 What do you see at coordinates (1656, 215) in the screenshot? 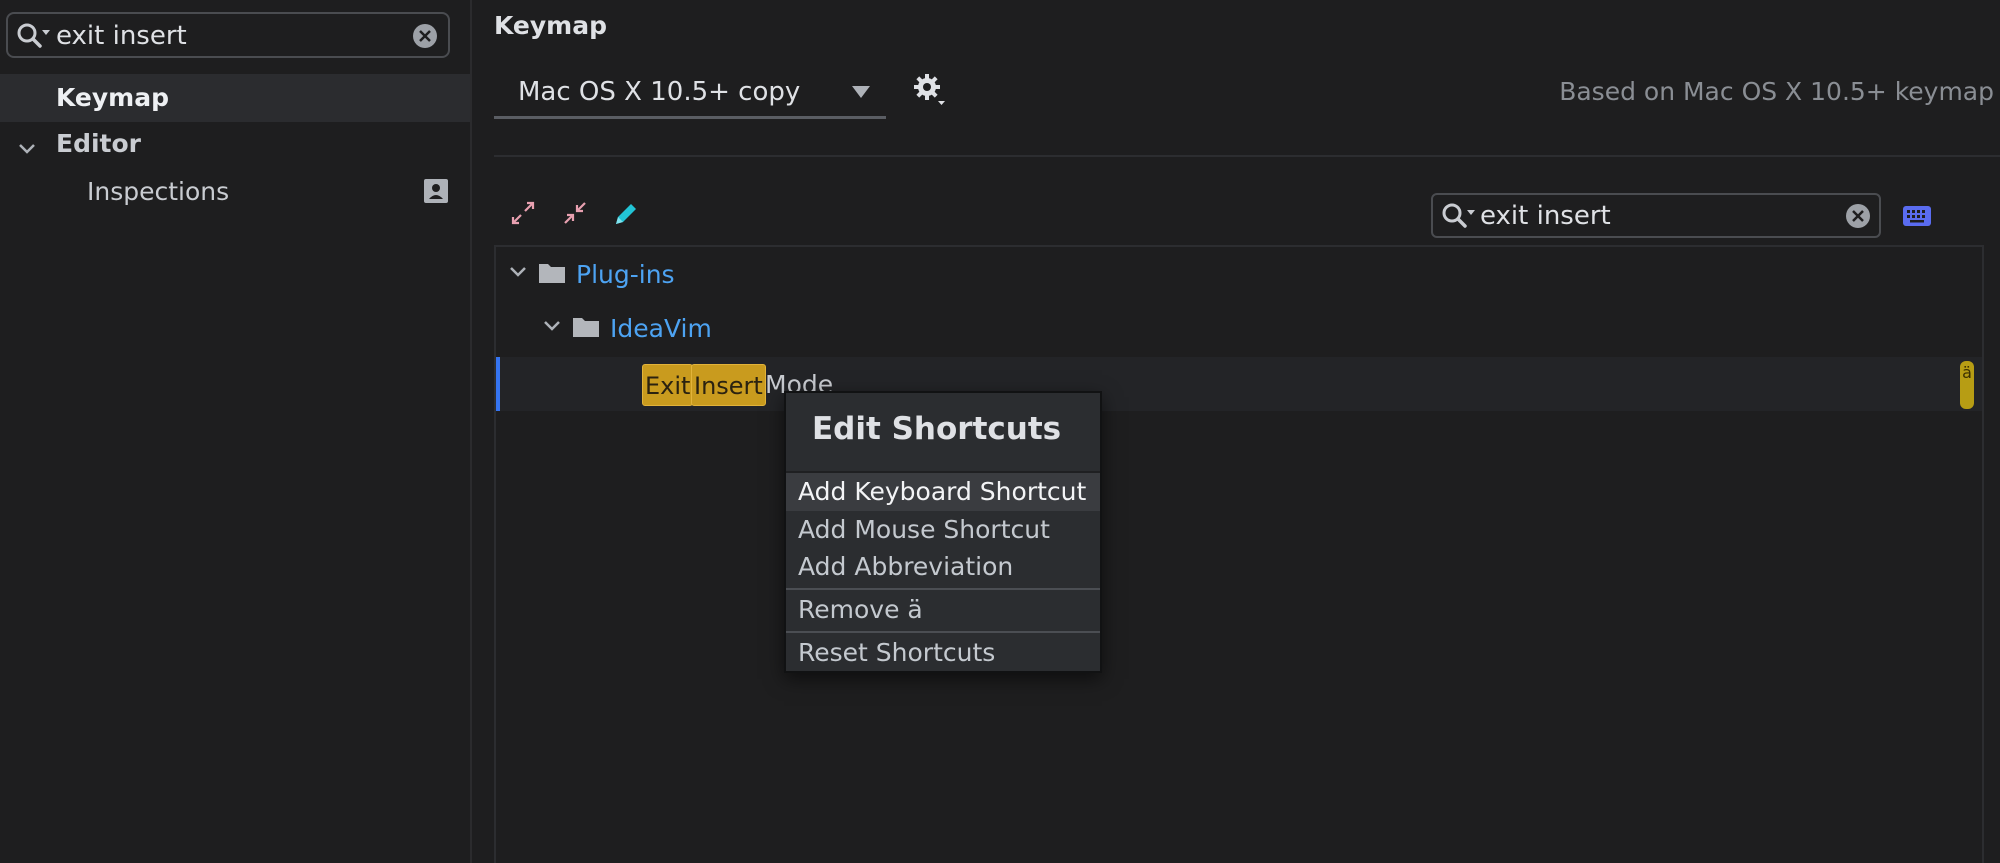
I see `keymap-search-field: exit insert` at bounding box center [1656, 215].